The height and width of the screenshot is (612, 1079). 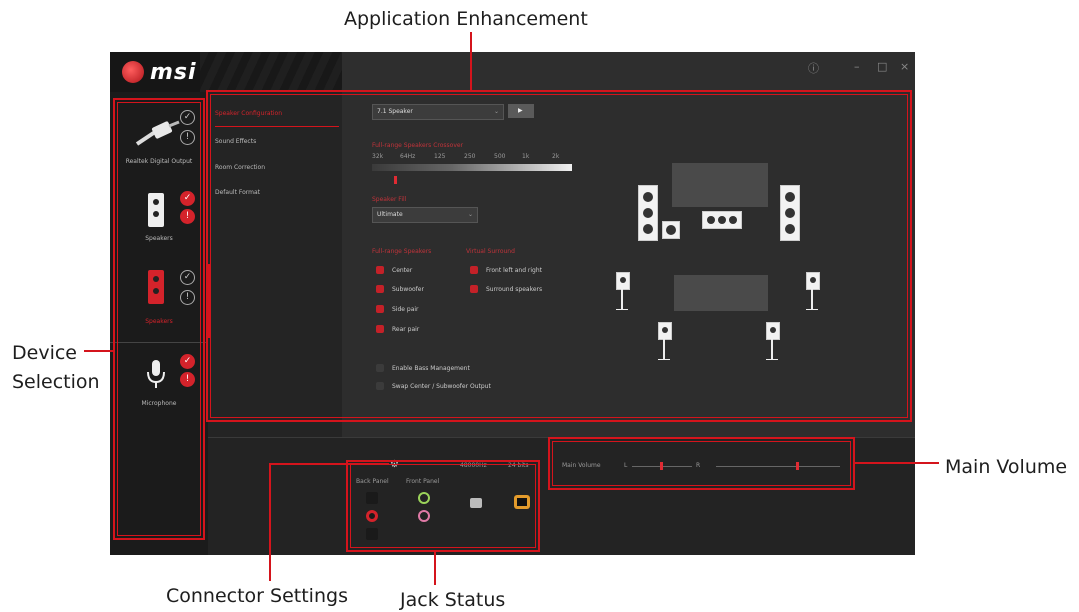 I want to click on brand-wordmark: msi, so click(x=173, y=72).